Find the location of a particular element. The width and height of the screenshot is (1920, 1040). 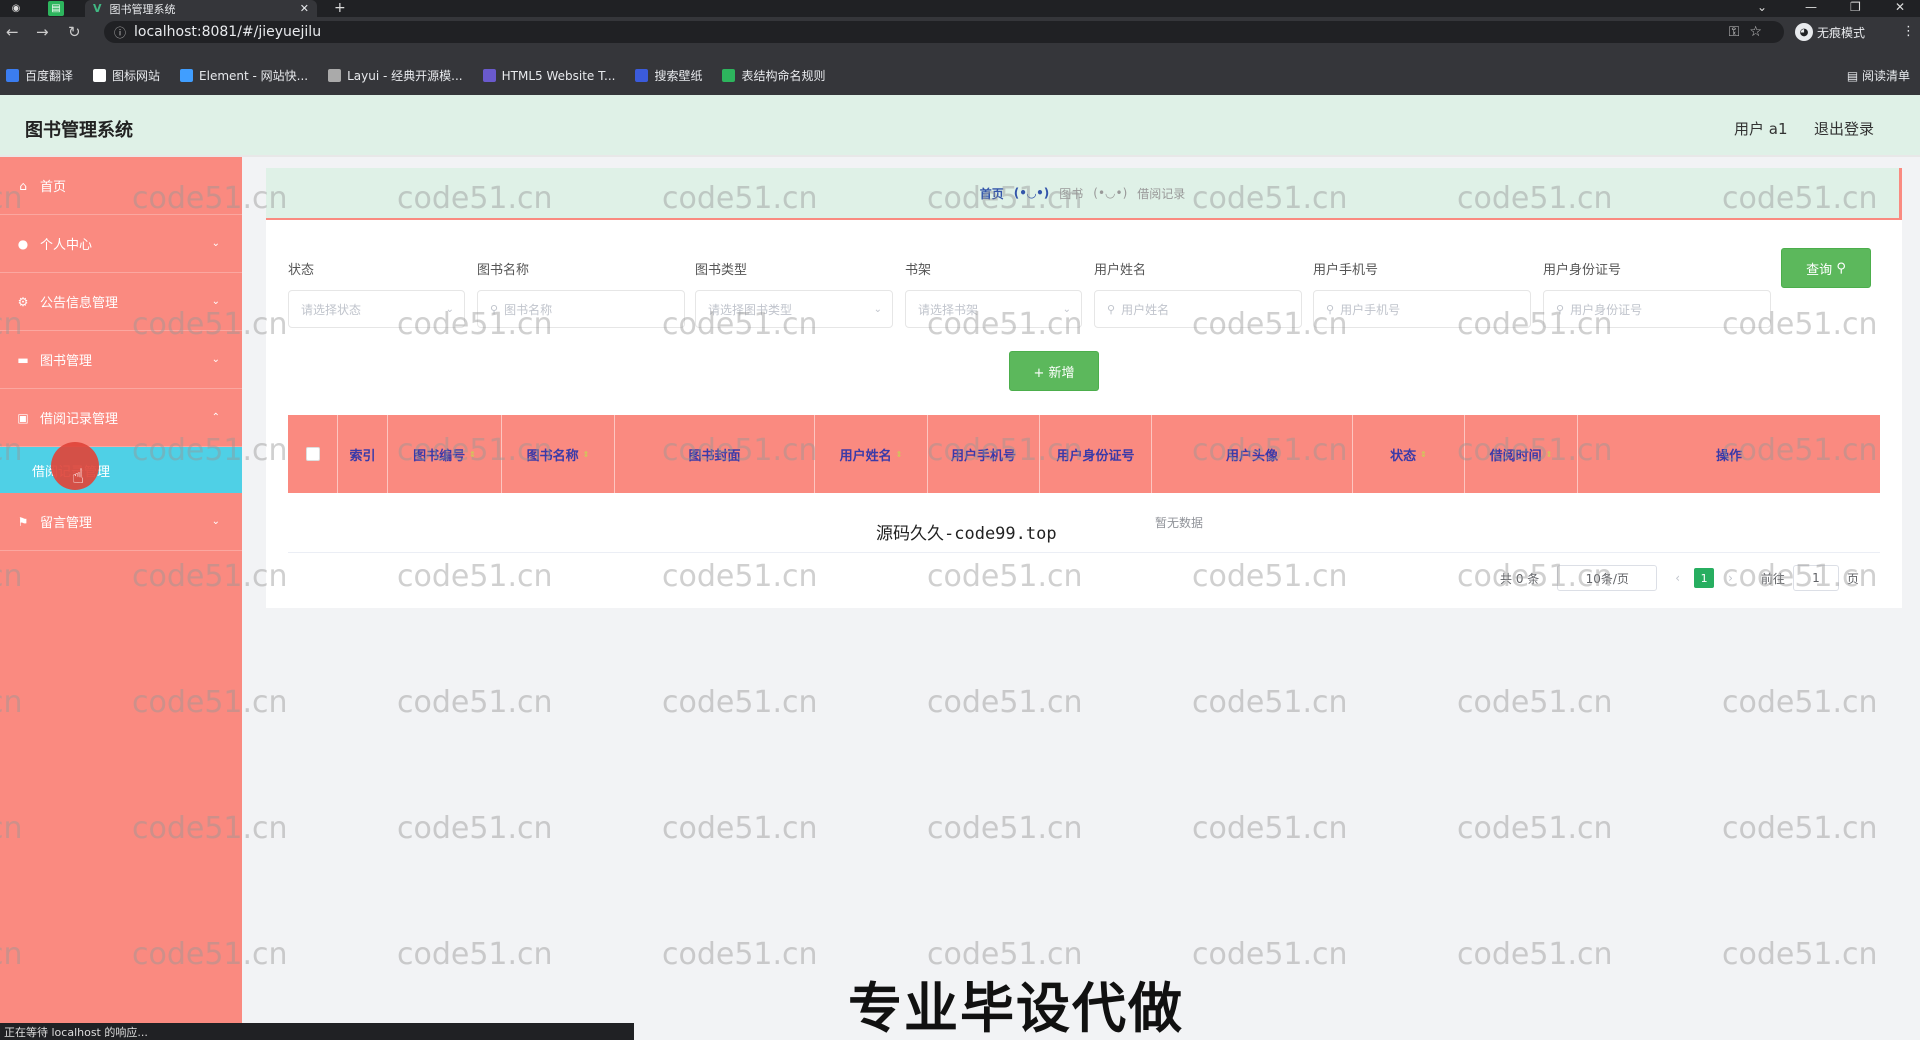

bookmark-item: 搜索壁纸 is located at coordinates (668, 75).